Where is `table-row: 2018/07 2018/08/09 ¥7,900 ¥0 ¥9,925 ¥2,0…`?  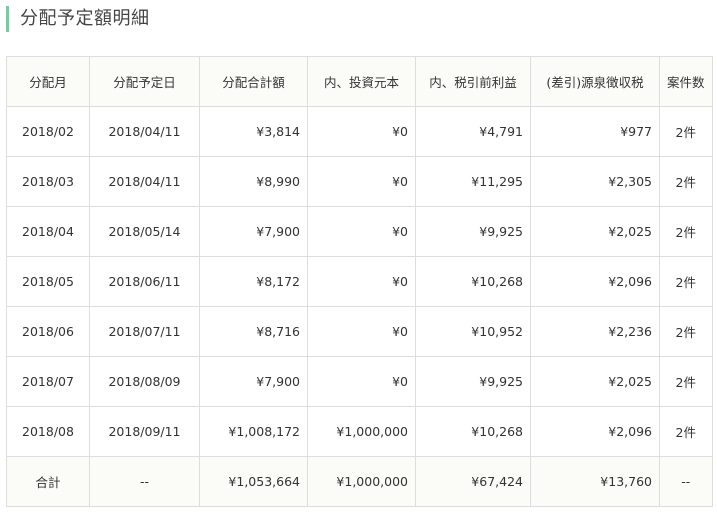 table-row: 2018/07 2018/08/09 ¥7,900 ¥0 ¥9,925 ¥2,0… is located at coordinates (359, 381).